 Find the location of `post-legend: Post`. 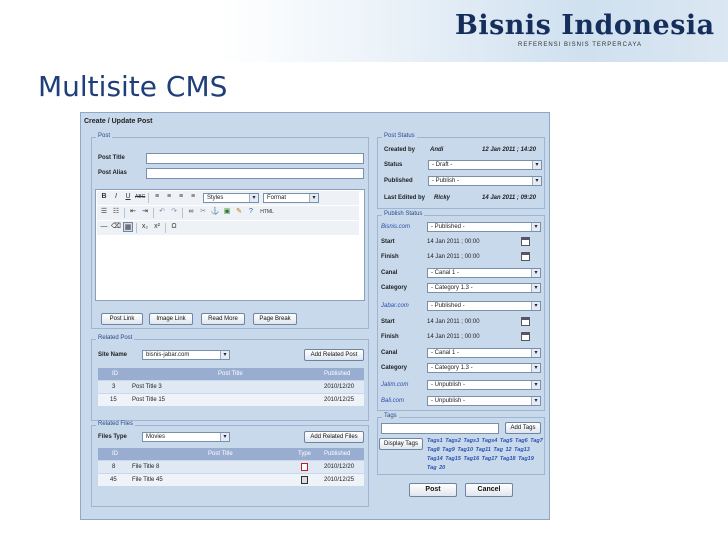

post-legend: Post is located at coordinates (104, 136).